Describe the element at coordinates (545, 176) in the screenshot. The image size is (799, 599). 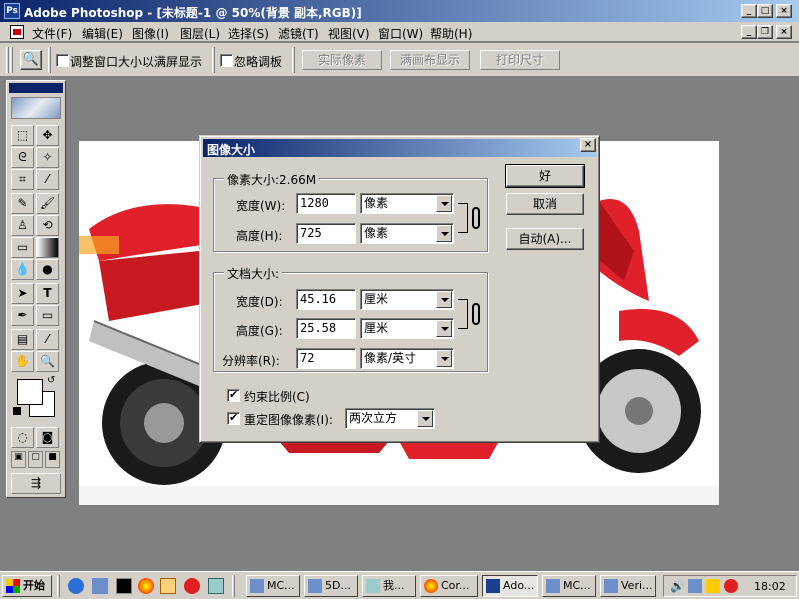
I see `ok-button: 好` at that location.